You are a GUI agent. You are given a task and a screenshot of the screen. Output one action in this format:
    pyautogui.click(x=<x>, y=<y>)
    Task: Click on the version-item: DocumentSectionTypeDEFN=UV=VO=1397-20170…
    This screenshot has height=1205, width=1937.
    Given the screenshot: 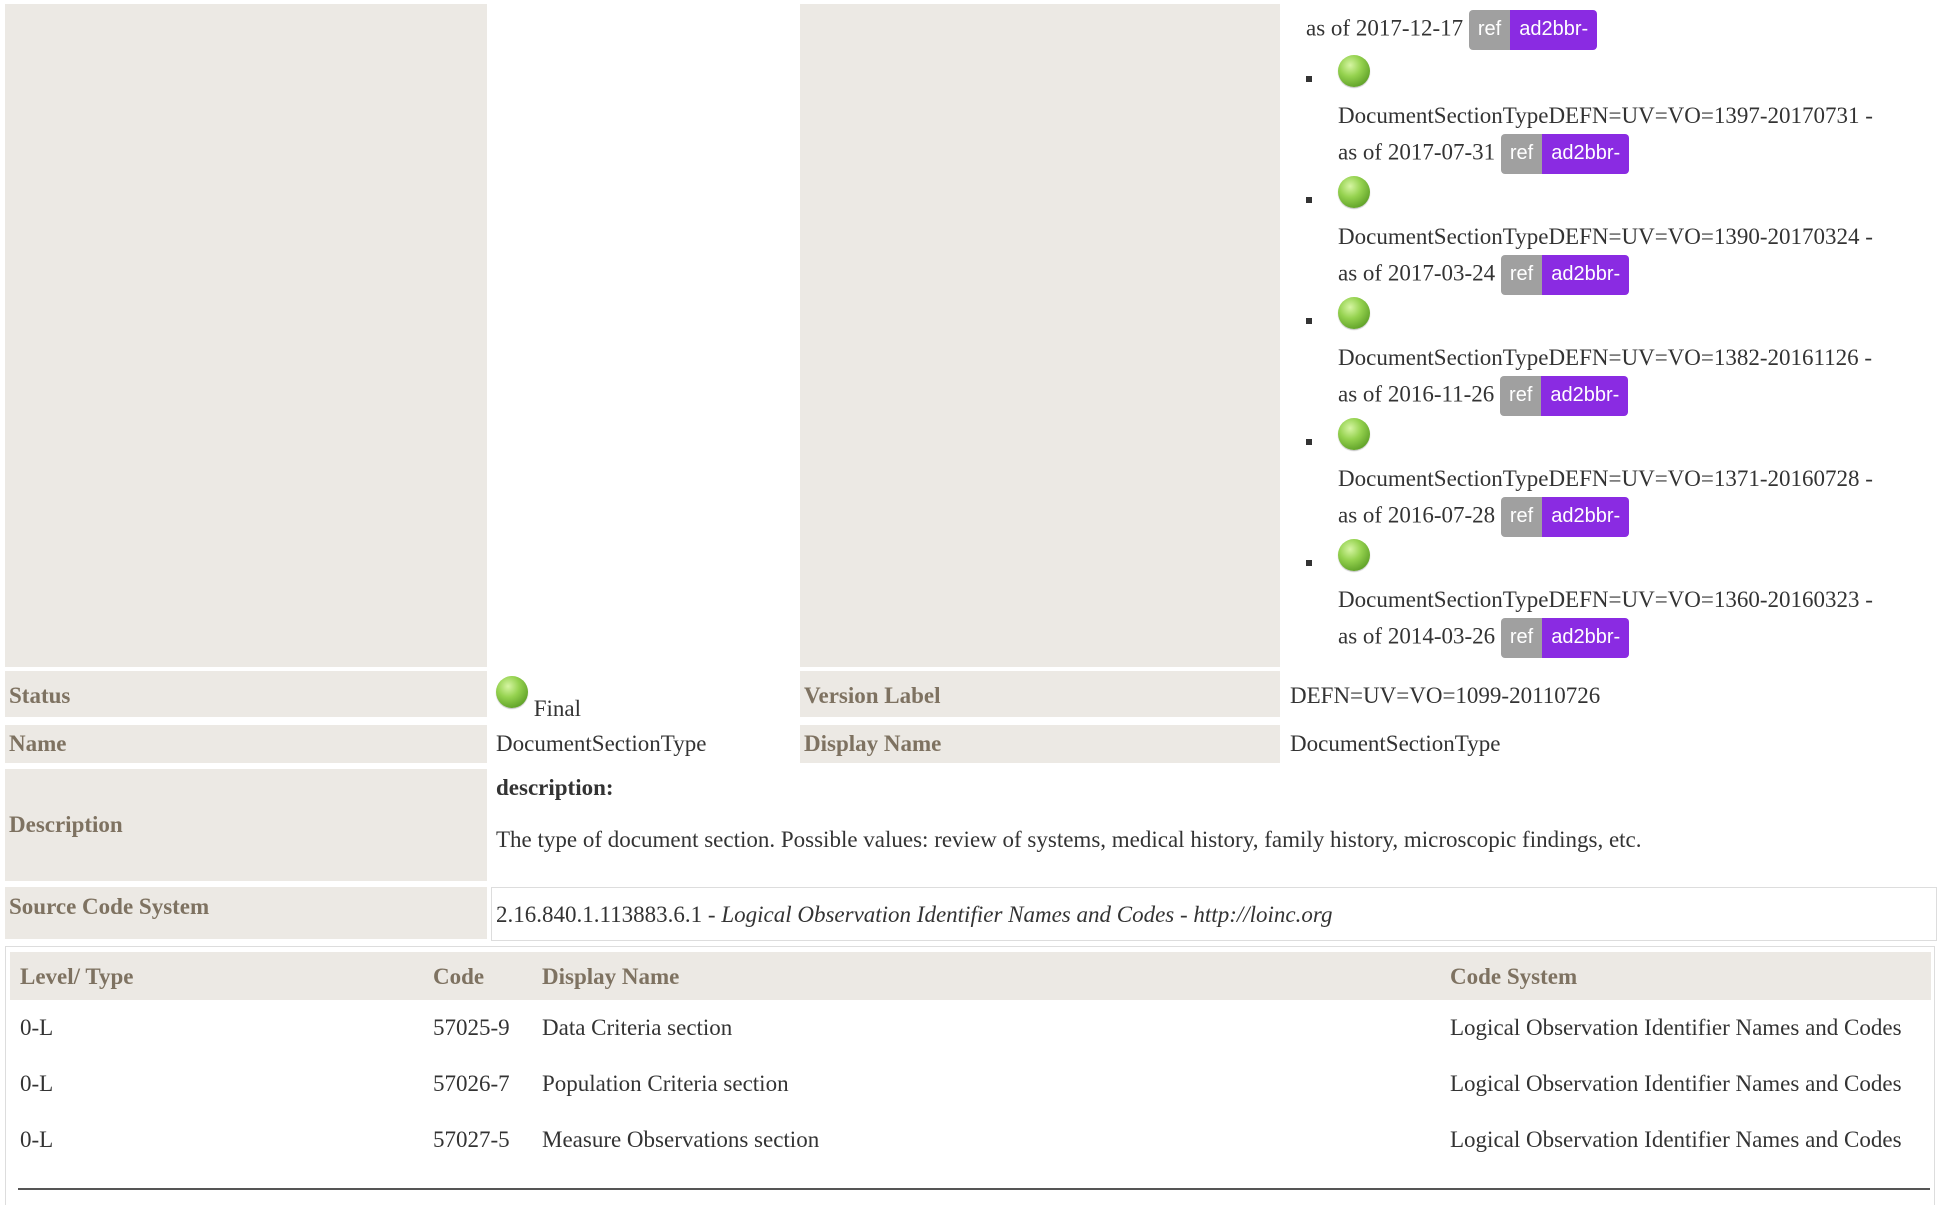 What is the action you would take?
    pyautogui.click(x=1637, y=114)
    